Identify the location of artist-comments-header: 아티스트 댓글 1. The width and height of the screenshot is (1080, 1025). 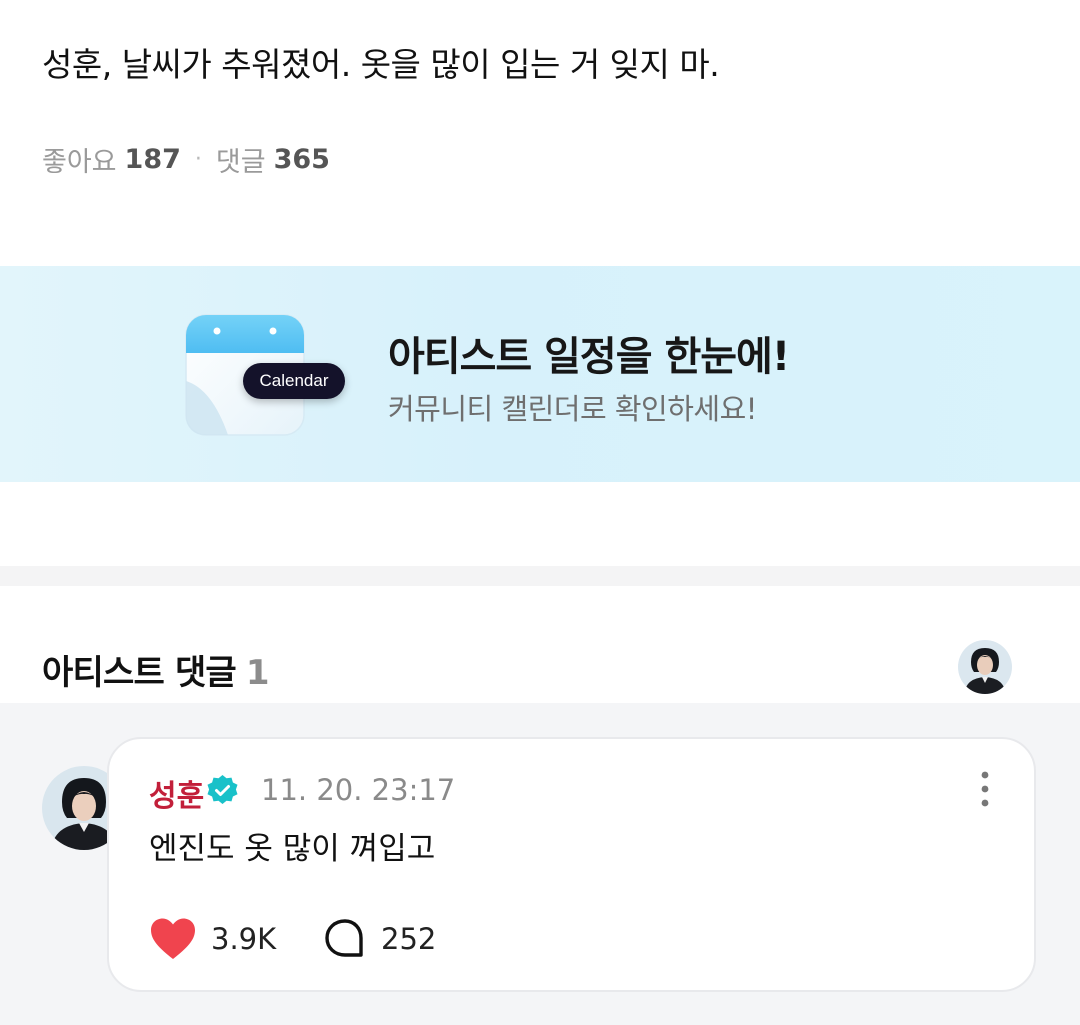
(156, 669).